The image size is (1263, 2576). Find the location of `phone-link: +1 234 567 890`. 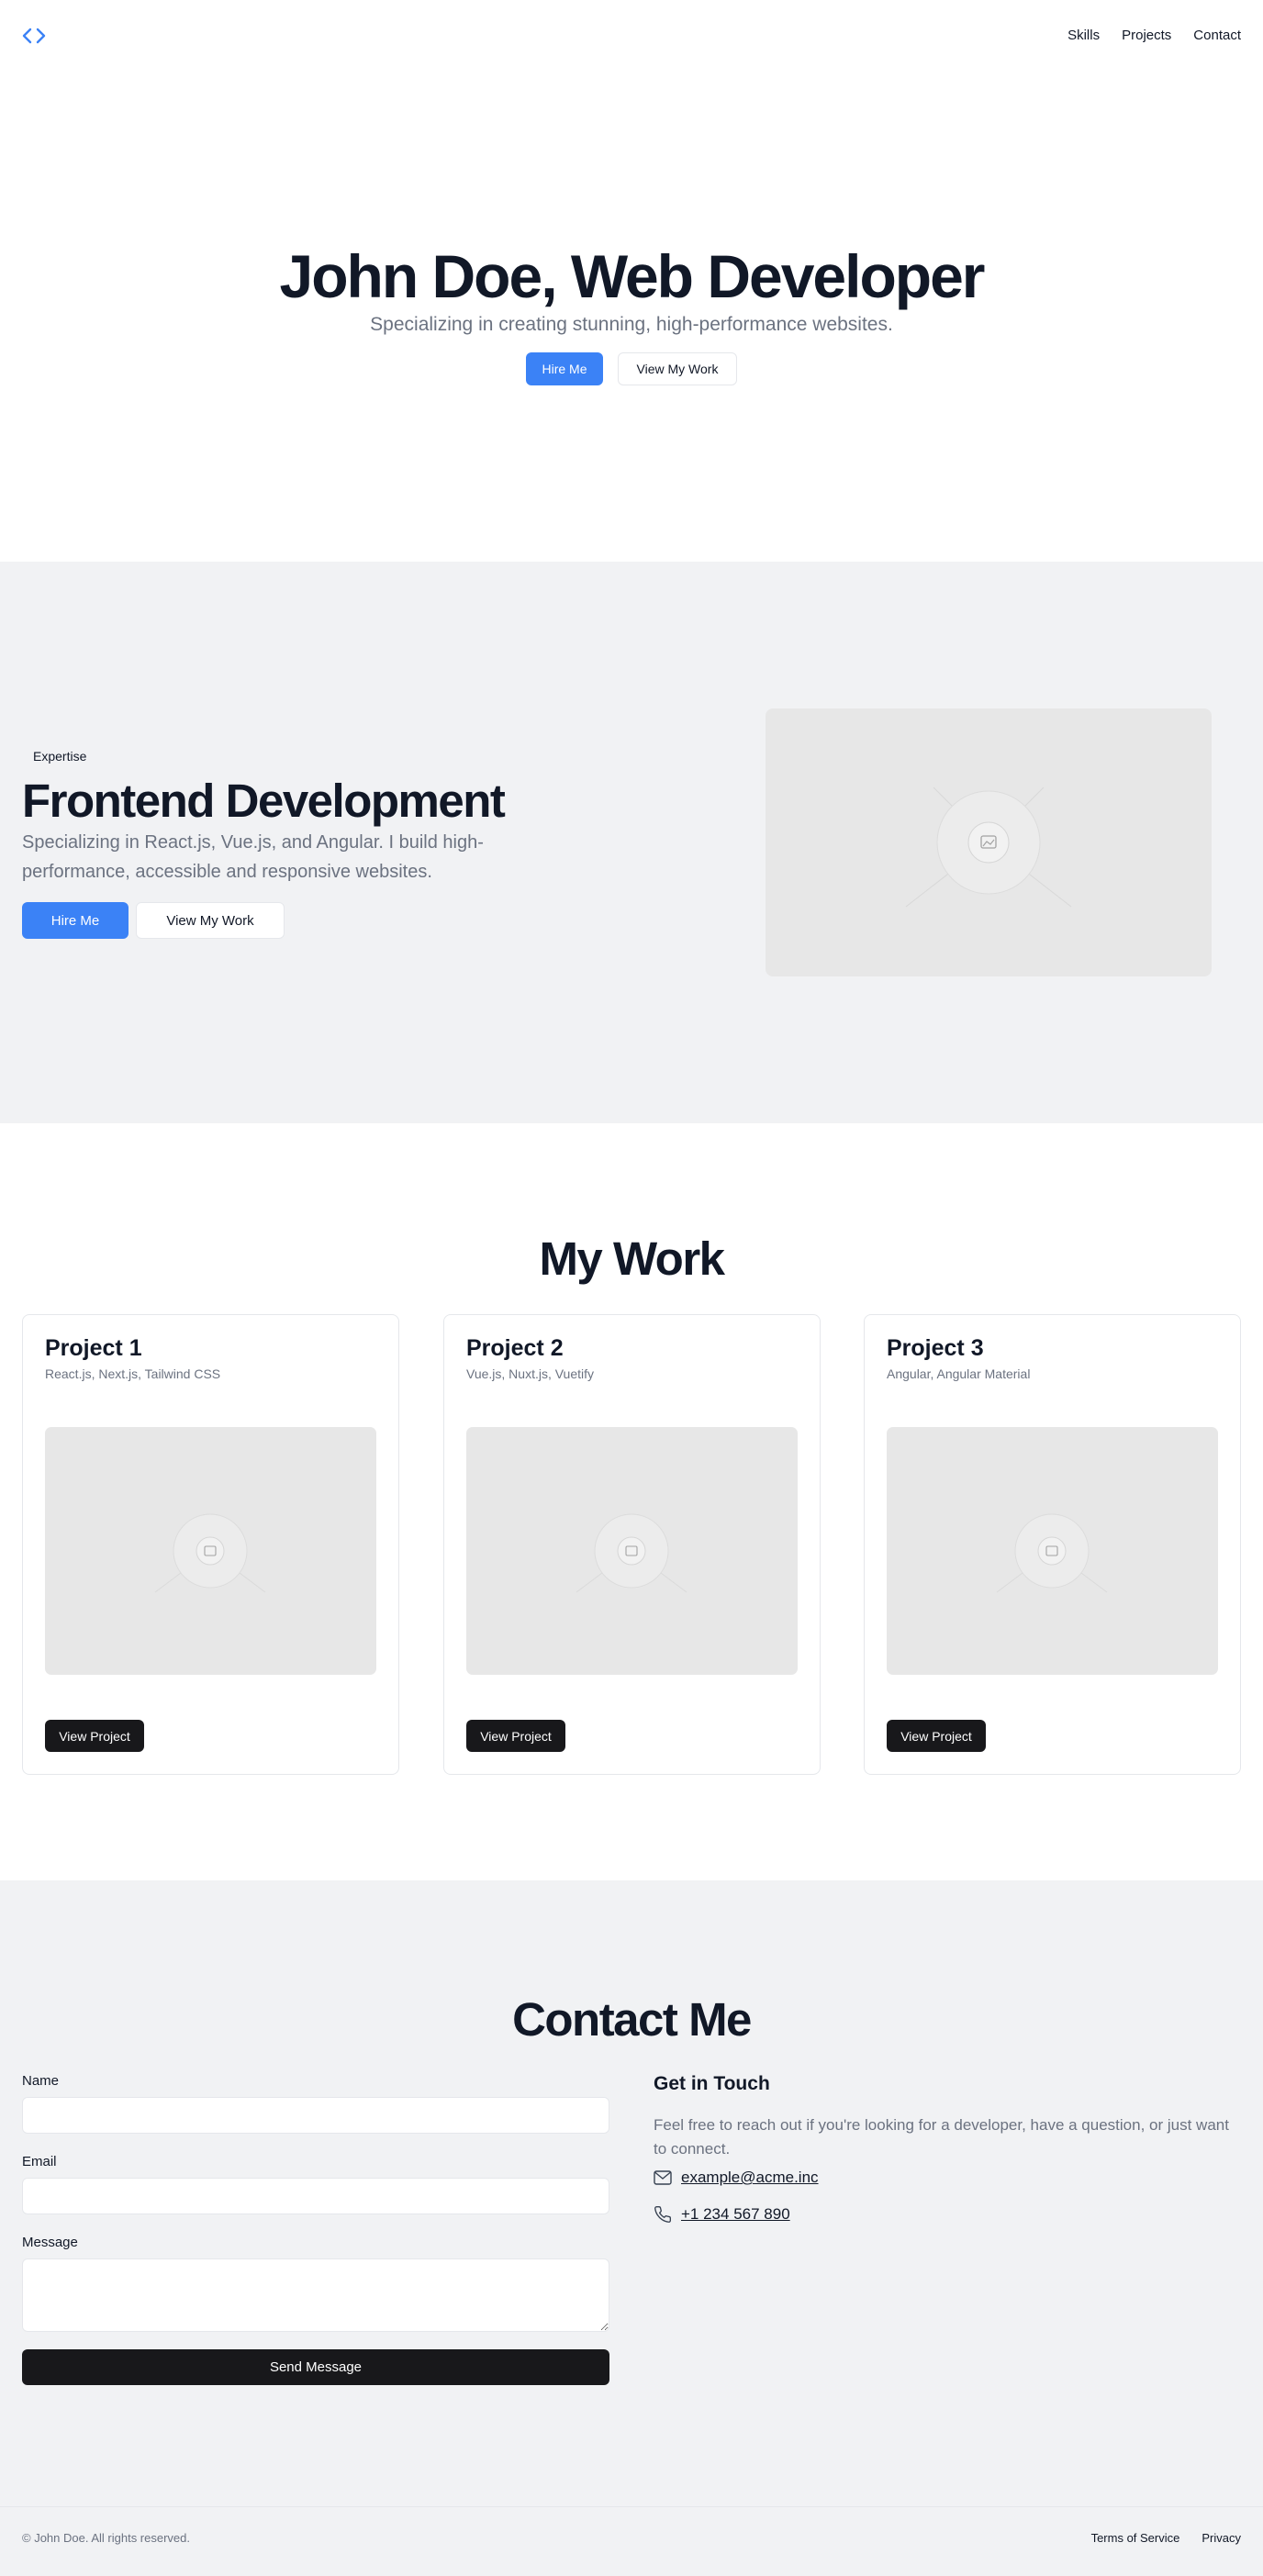

phone-link: +1 234 567 890 is located at coordinates (735, 2214).